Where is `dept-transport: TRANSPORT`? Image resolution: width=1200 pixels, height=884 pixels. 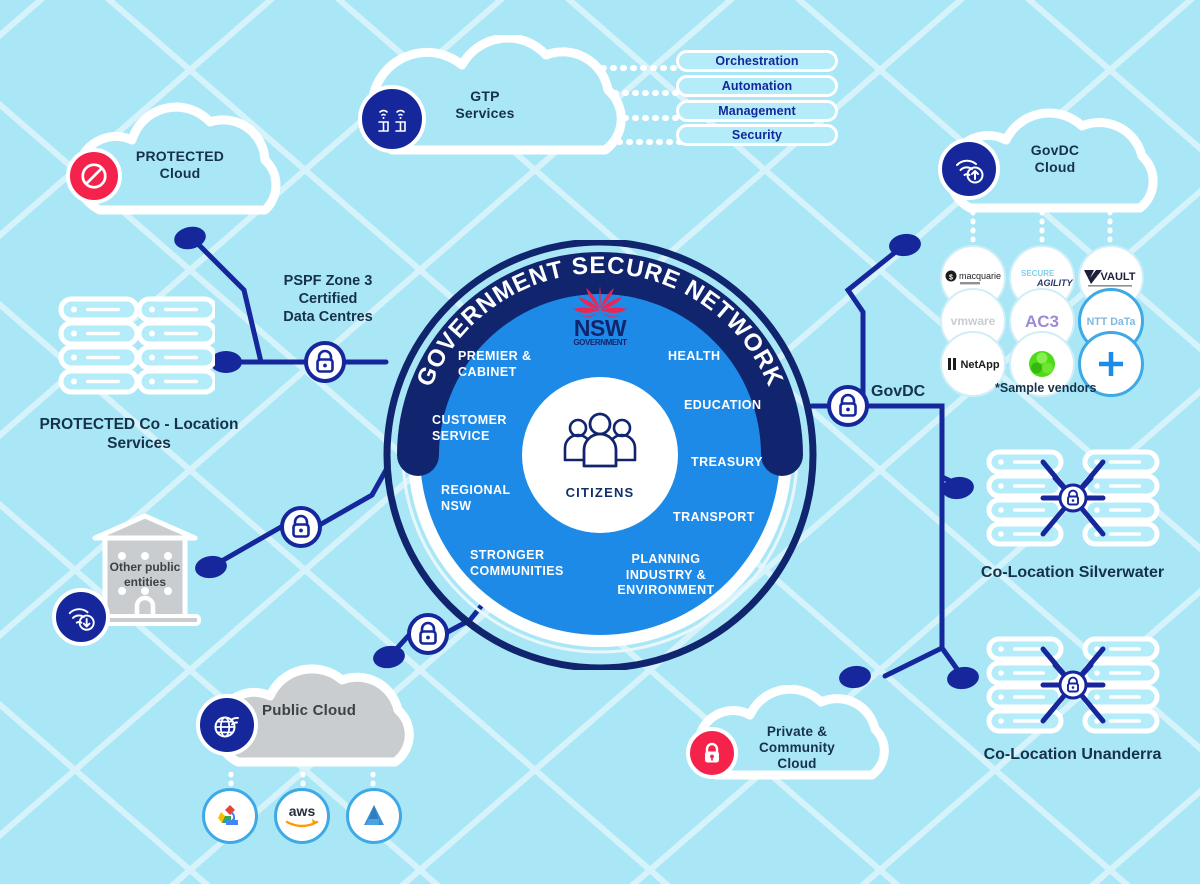 dept-transport: TRANSPORT is located at coordinates (714, 517).